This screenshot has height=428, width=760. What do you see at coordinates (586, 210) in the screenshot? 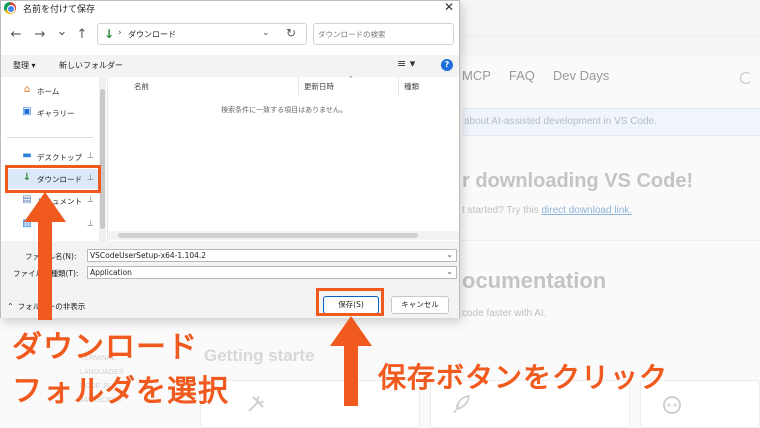
I see `direct-download-link: direct download link.` at bounding box center [586, 210].